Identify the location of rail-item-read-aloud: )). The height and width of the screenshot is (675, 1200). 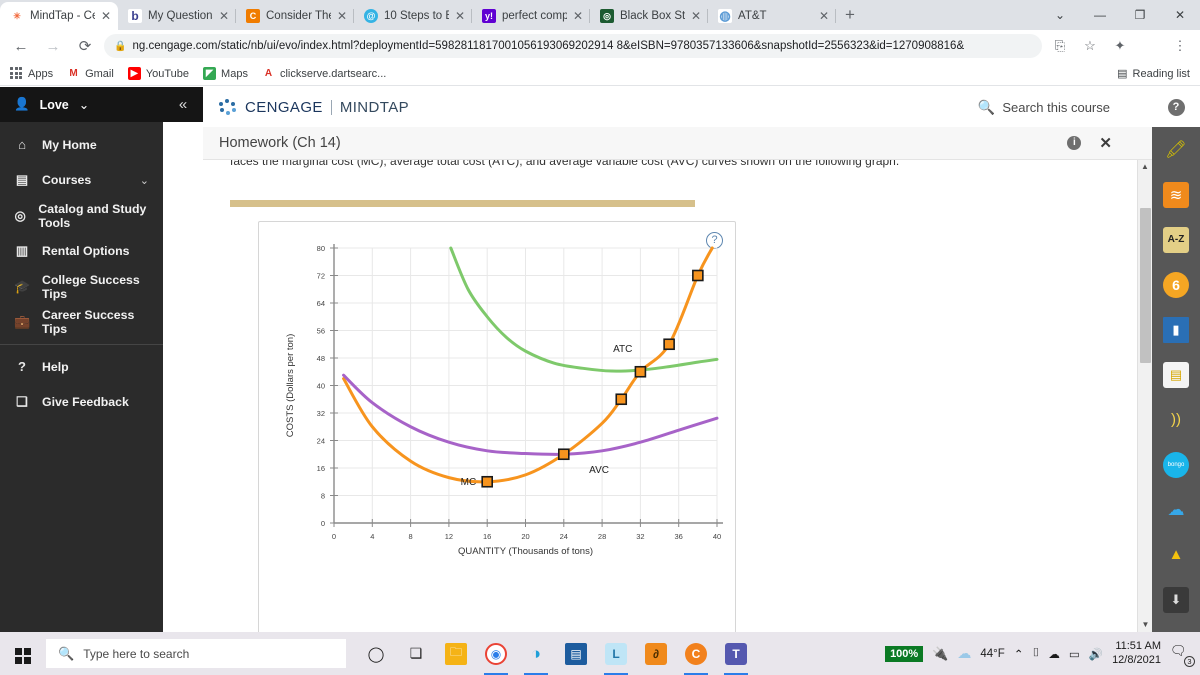
(1176, 419).